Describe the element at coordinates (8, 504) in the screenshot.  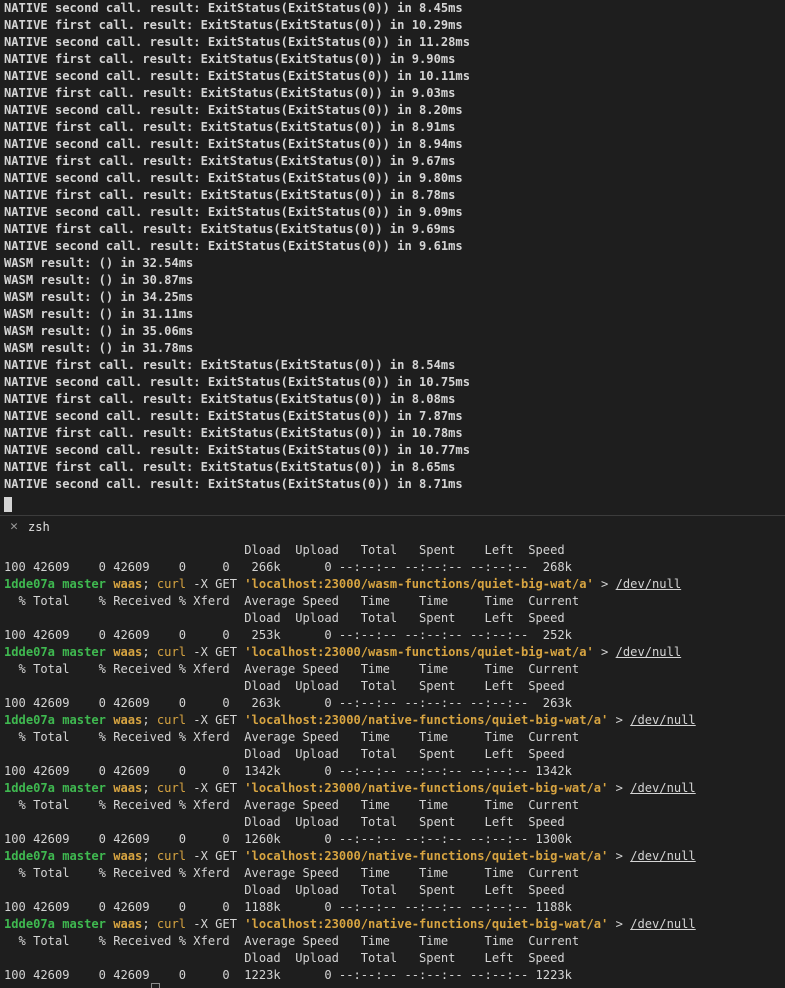
I see `block-cursor` at that location.